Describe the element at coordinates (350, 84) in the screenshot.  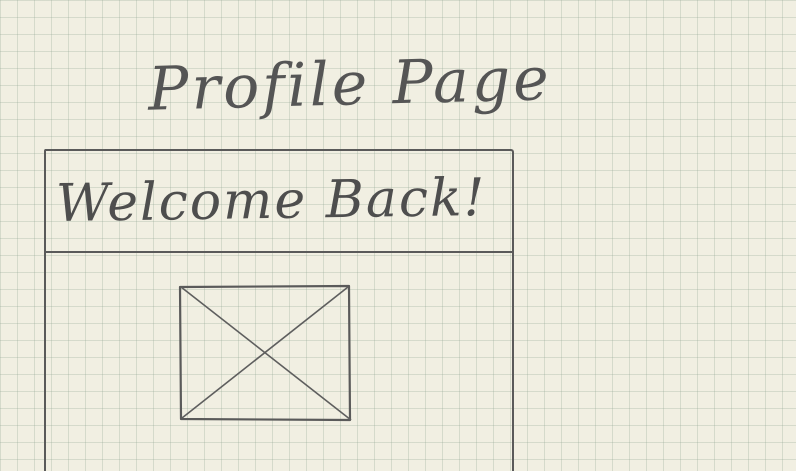
I see `page-title: Profile Page` at that location.